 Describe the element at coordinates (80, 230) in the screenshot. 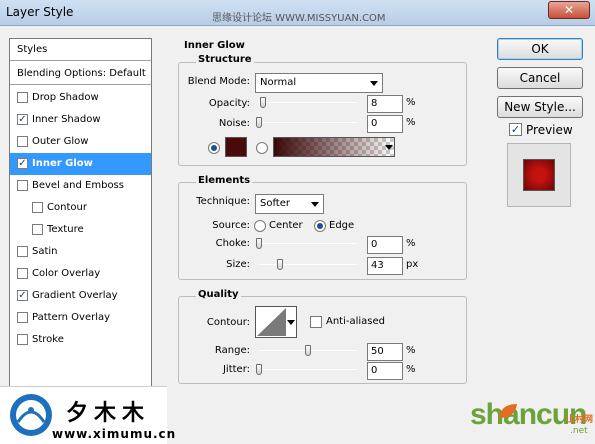

I see `style-item: Texture` at that location.